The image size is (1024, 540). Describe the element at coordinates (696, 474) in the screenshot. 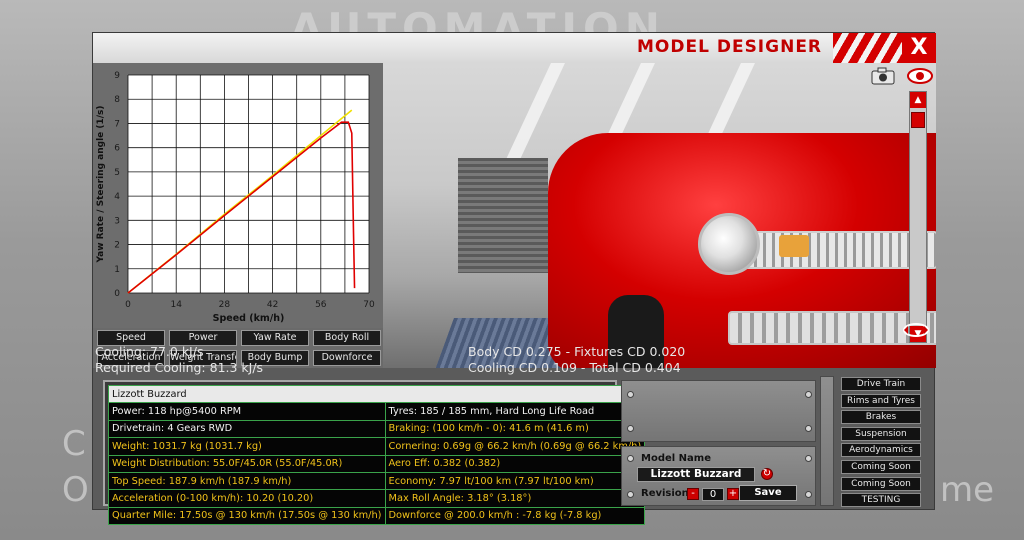

I see `model-name-input: Lizzott Buzzard` at that location.